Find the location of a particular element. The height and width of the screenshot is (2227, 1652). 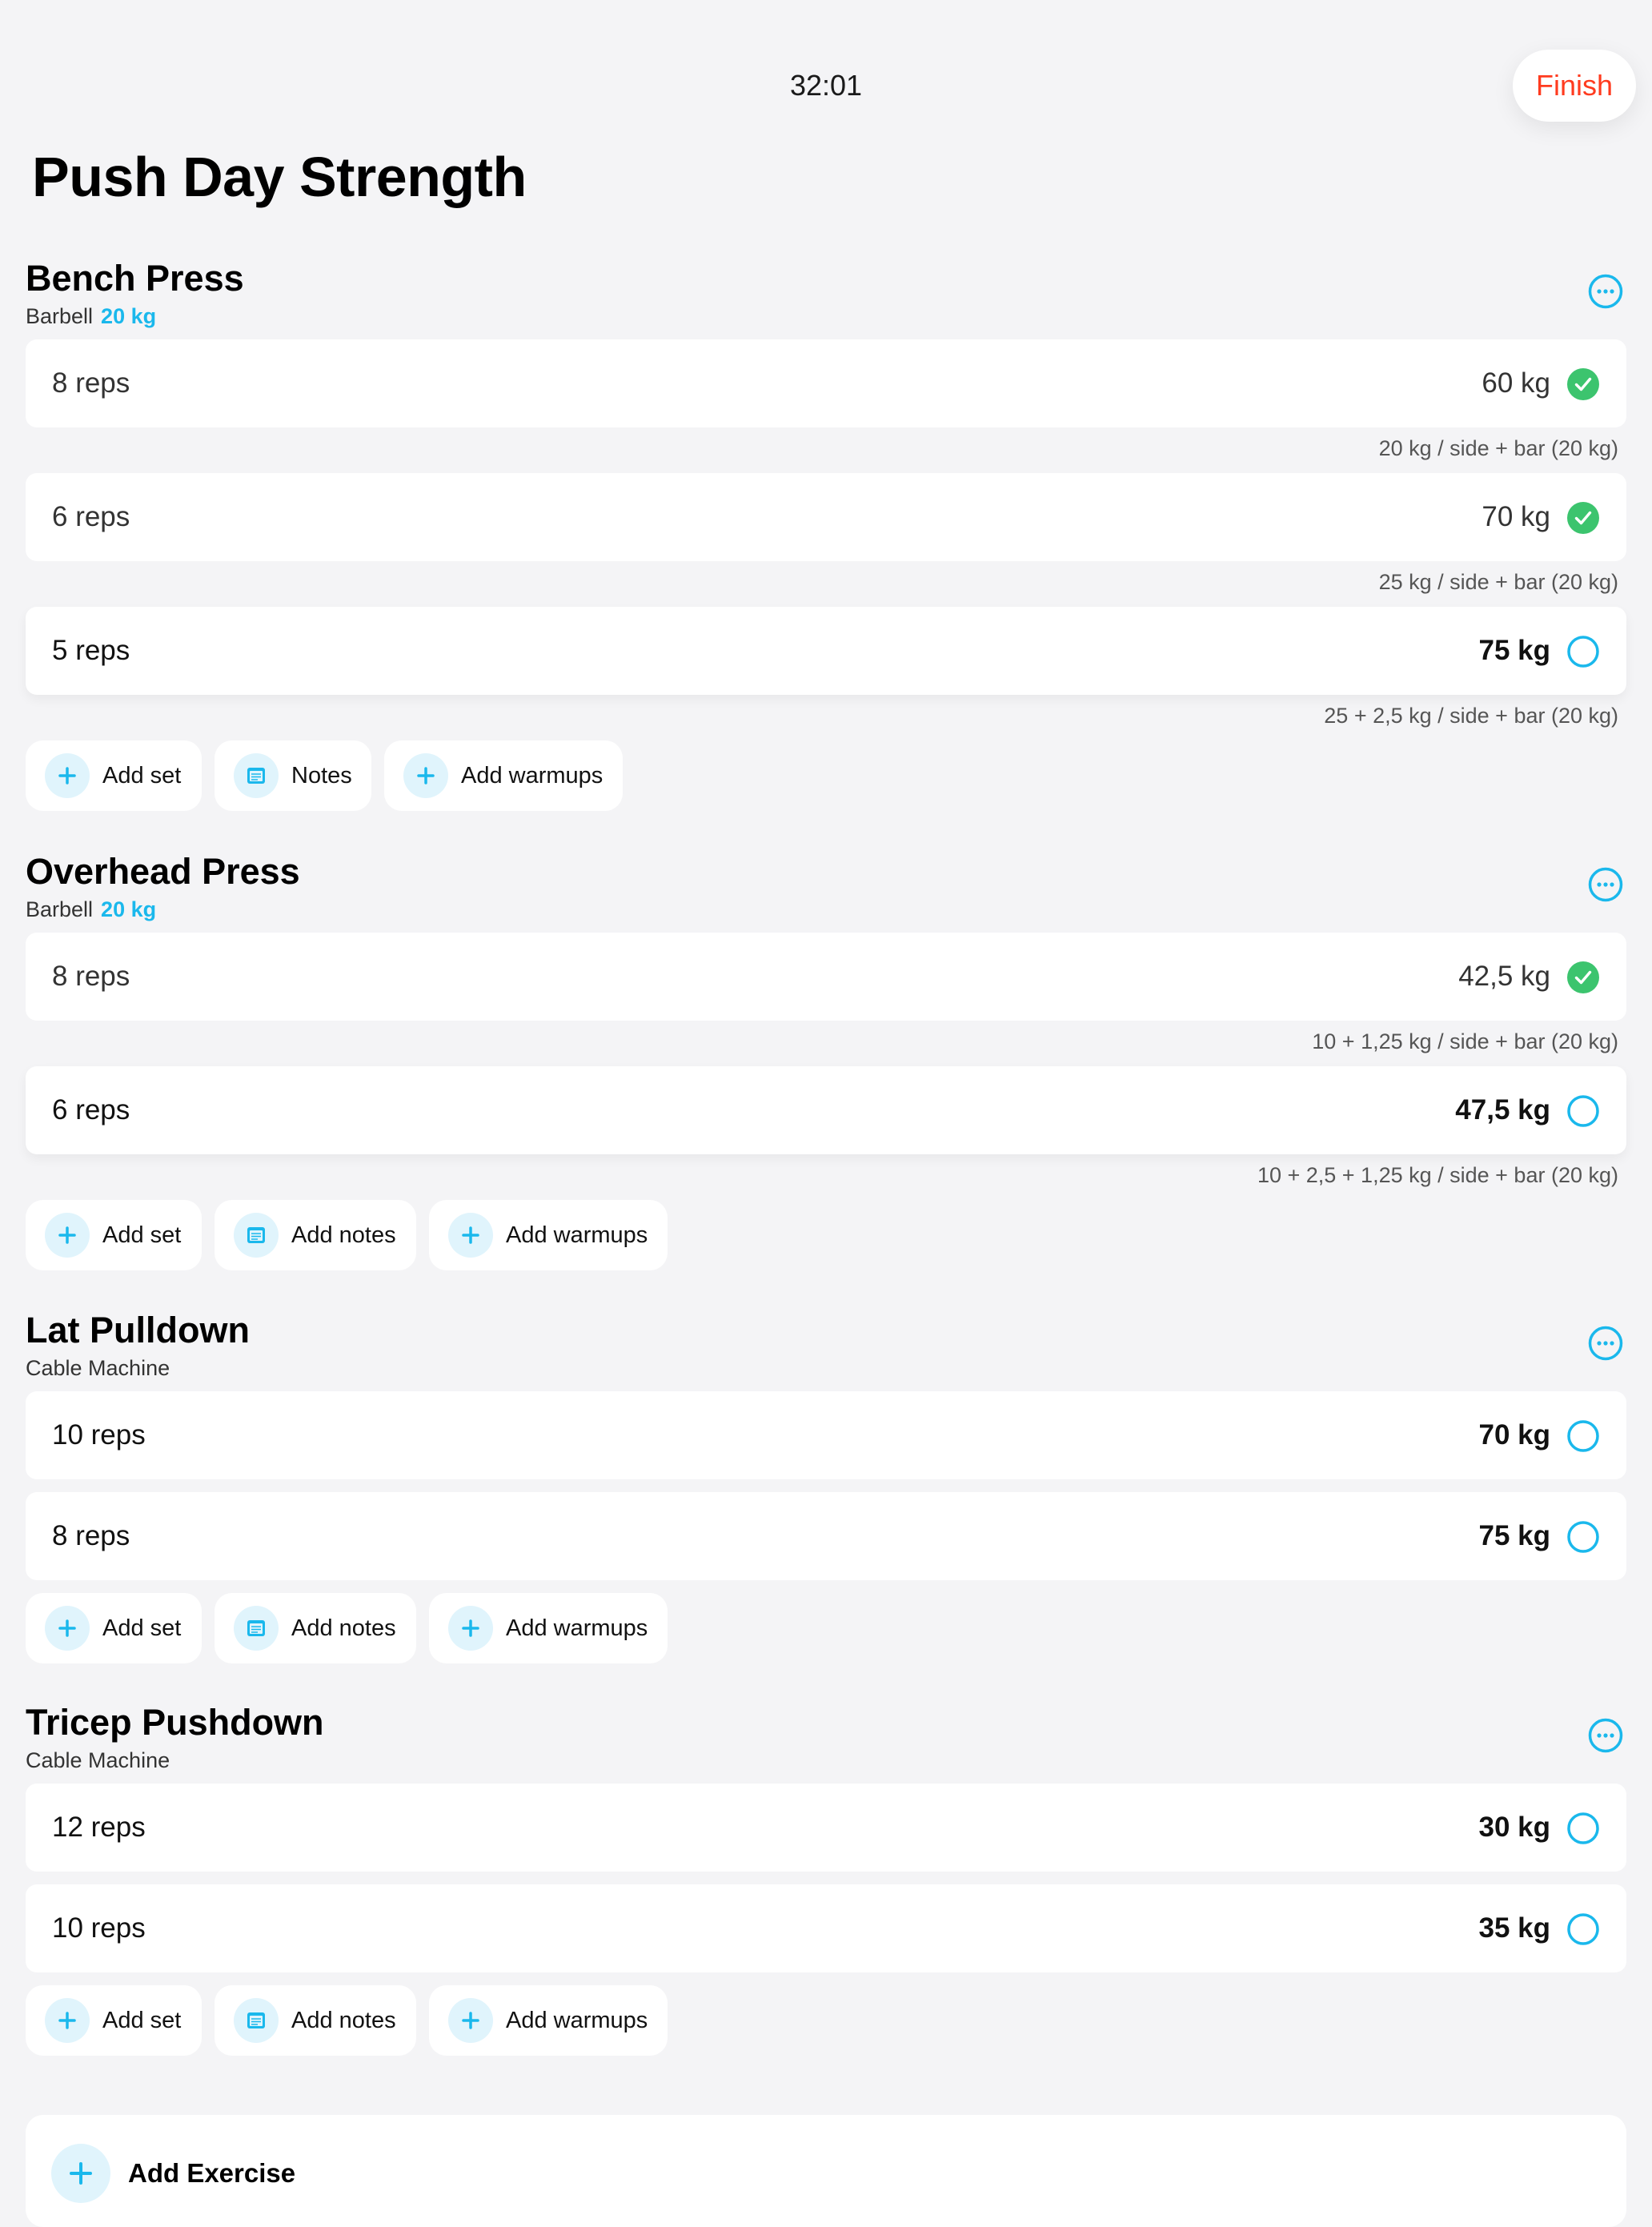

set-row: 8 reps 42,5 kg is located at coordinates (826, 977).